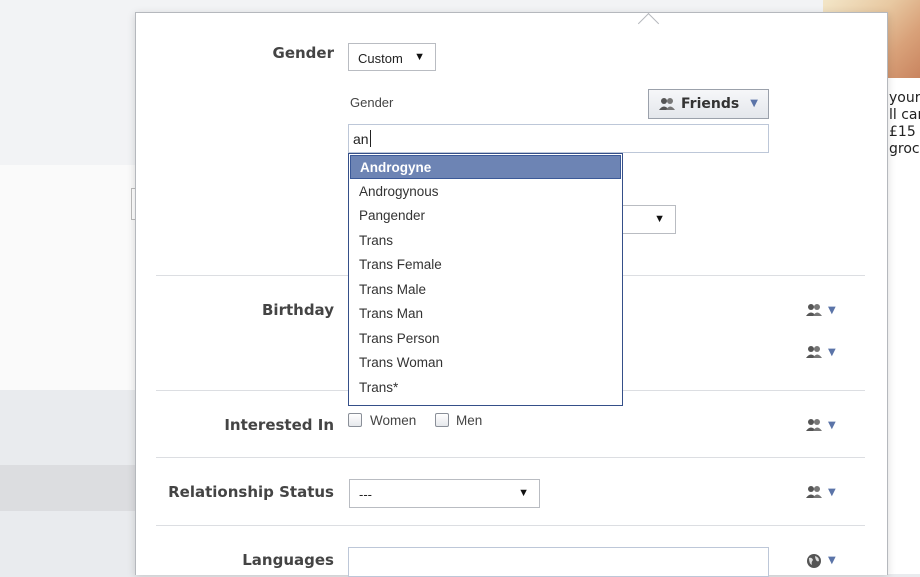 This screenshot has height=577, width=920. I want to click on ad-text-line: groc, so click(904, 149).